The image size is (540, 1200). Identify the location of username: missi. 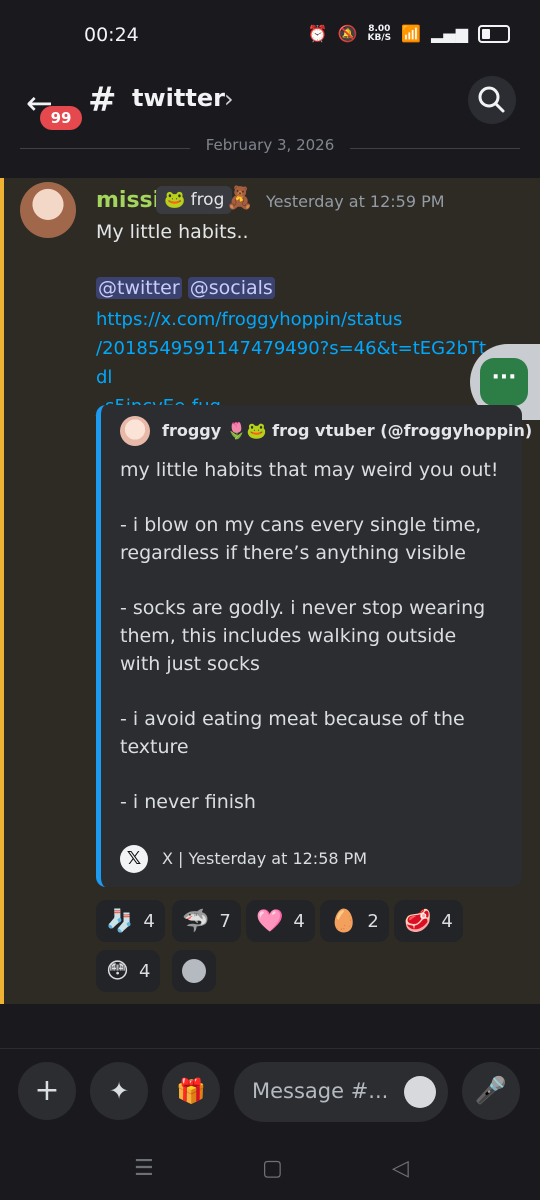
(128, 200).